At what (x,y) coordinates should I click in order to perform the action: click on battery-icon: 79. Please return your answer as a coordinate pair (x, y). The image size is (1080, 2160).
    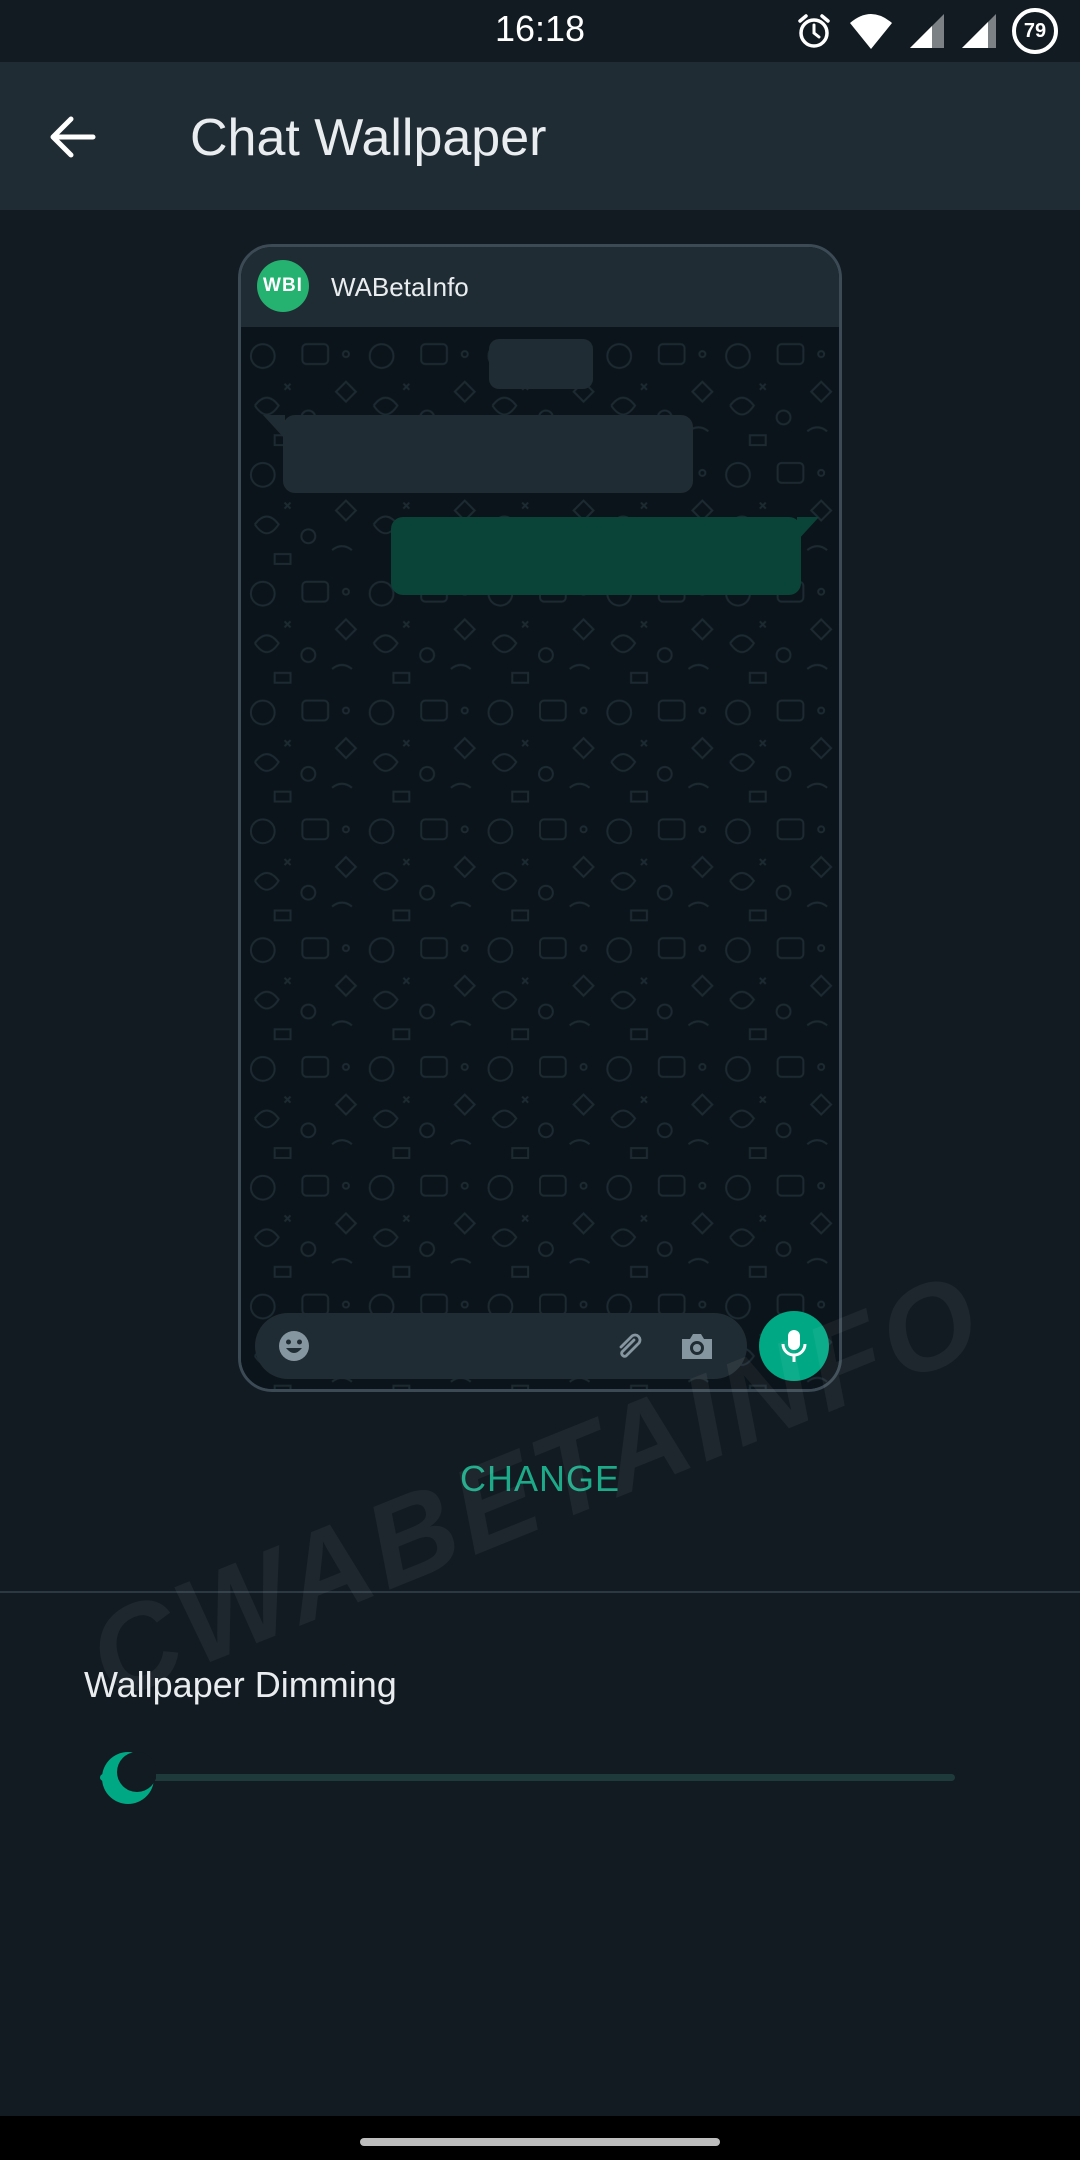
    Looking at the image, I should click on (1035, 31).